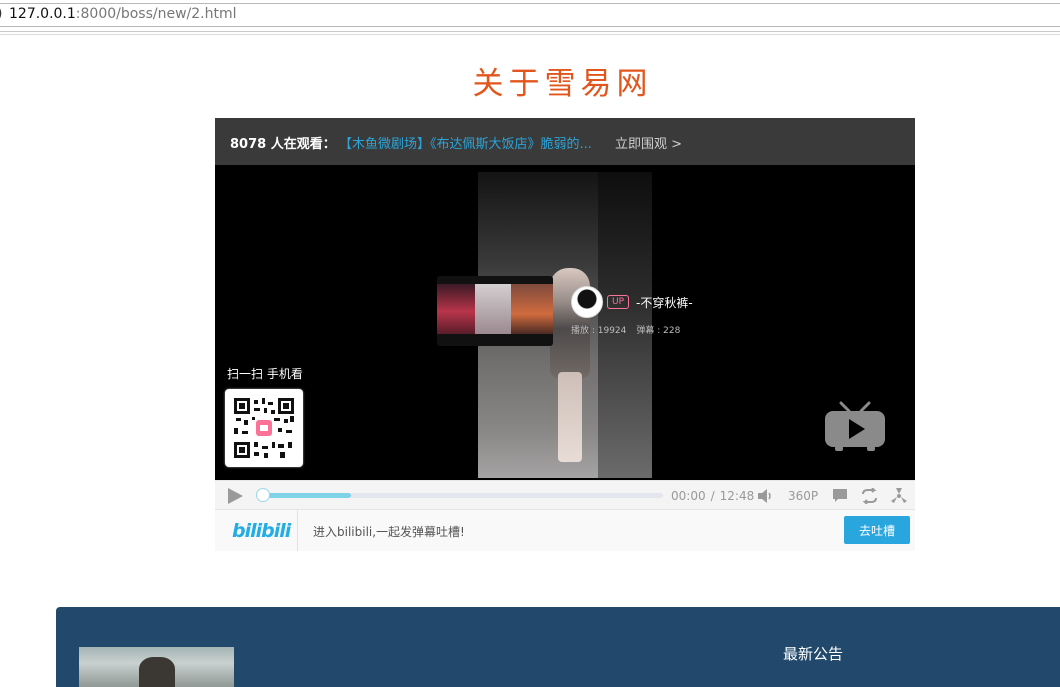 The width and height of the screenshot is (1060, 687). What do you see at coordinates (658, 331) in the screenshot?
I see `danmaku-count: 弹幕 : 228` at bounding box center [658, 331].